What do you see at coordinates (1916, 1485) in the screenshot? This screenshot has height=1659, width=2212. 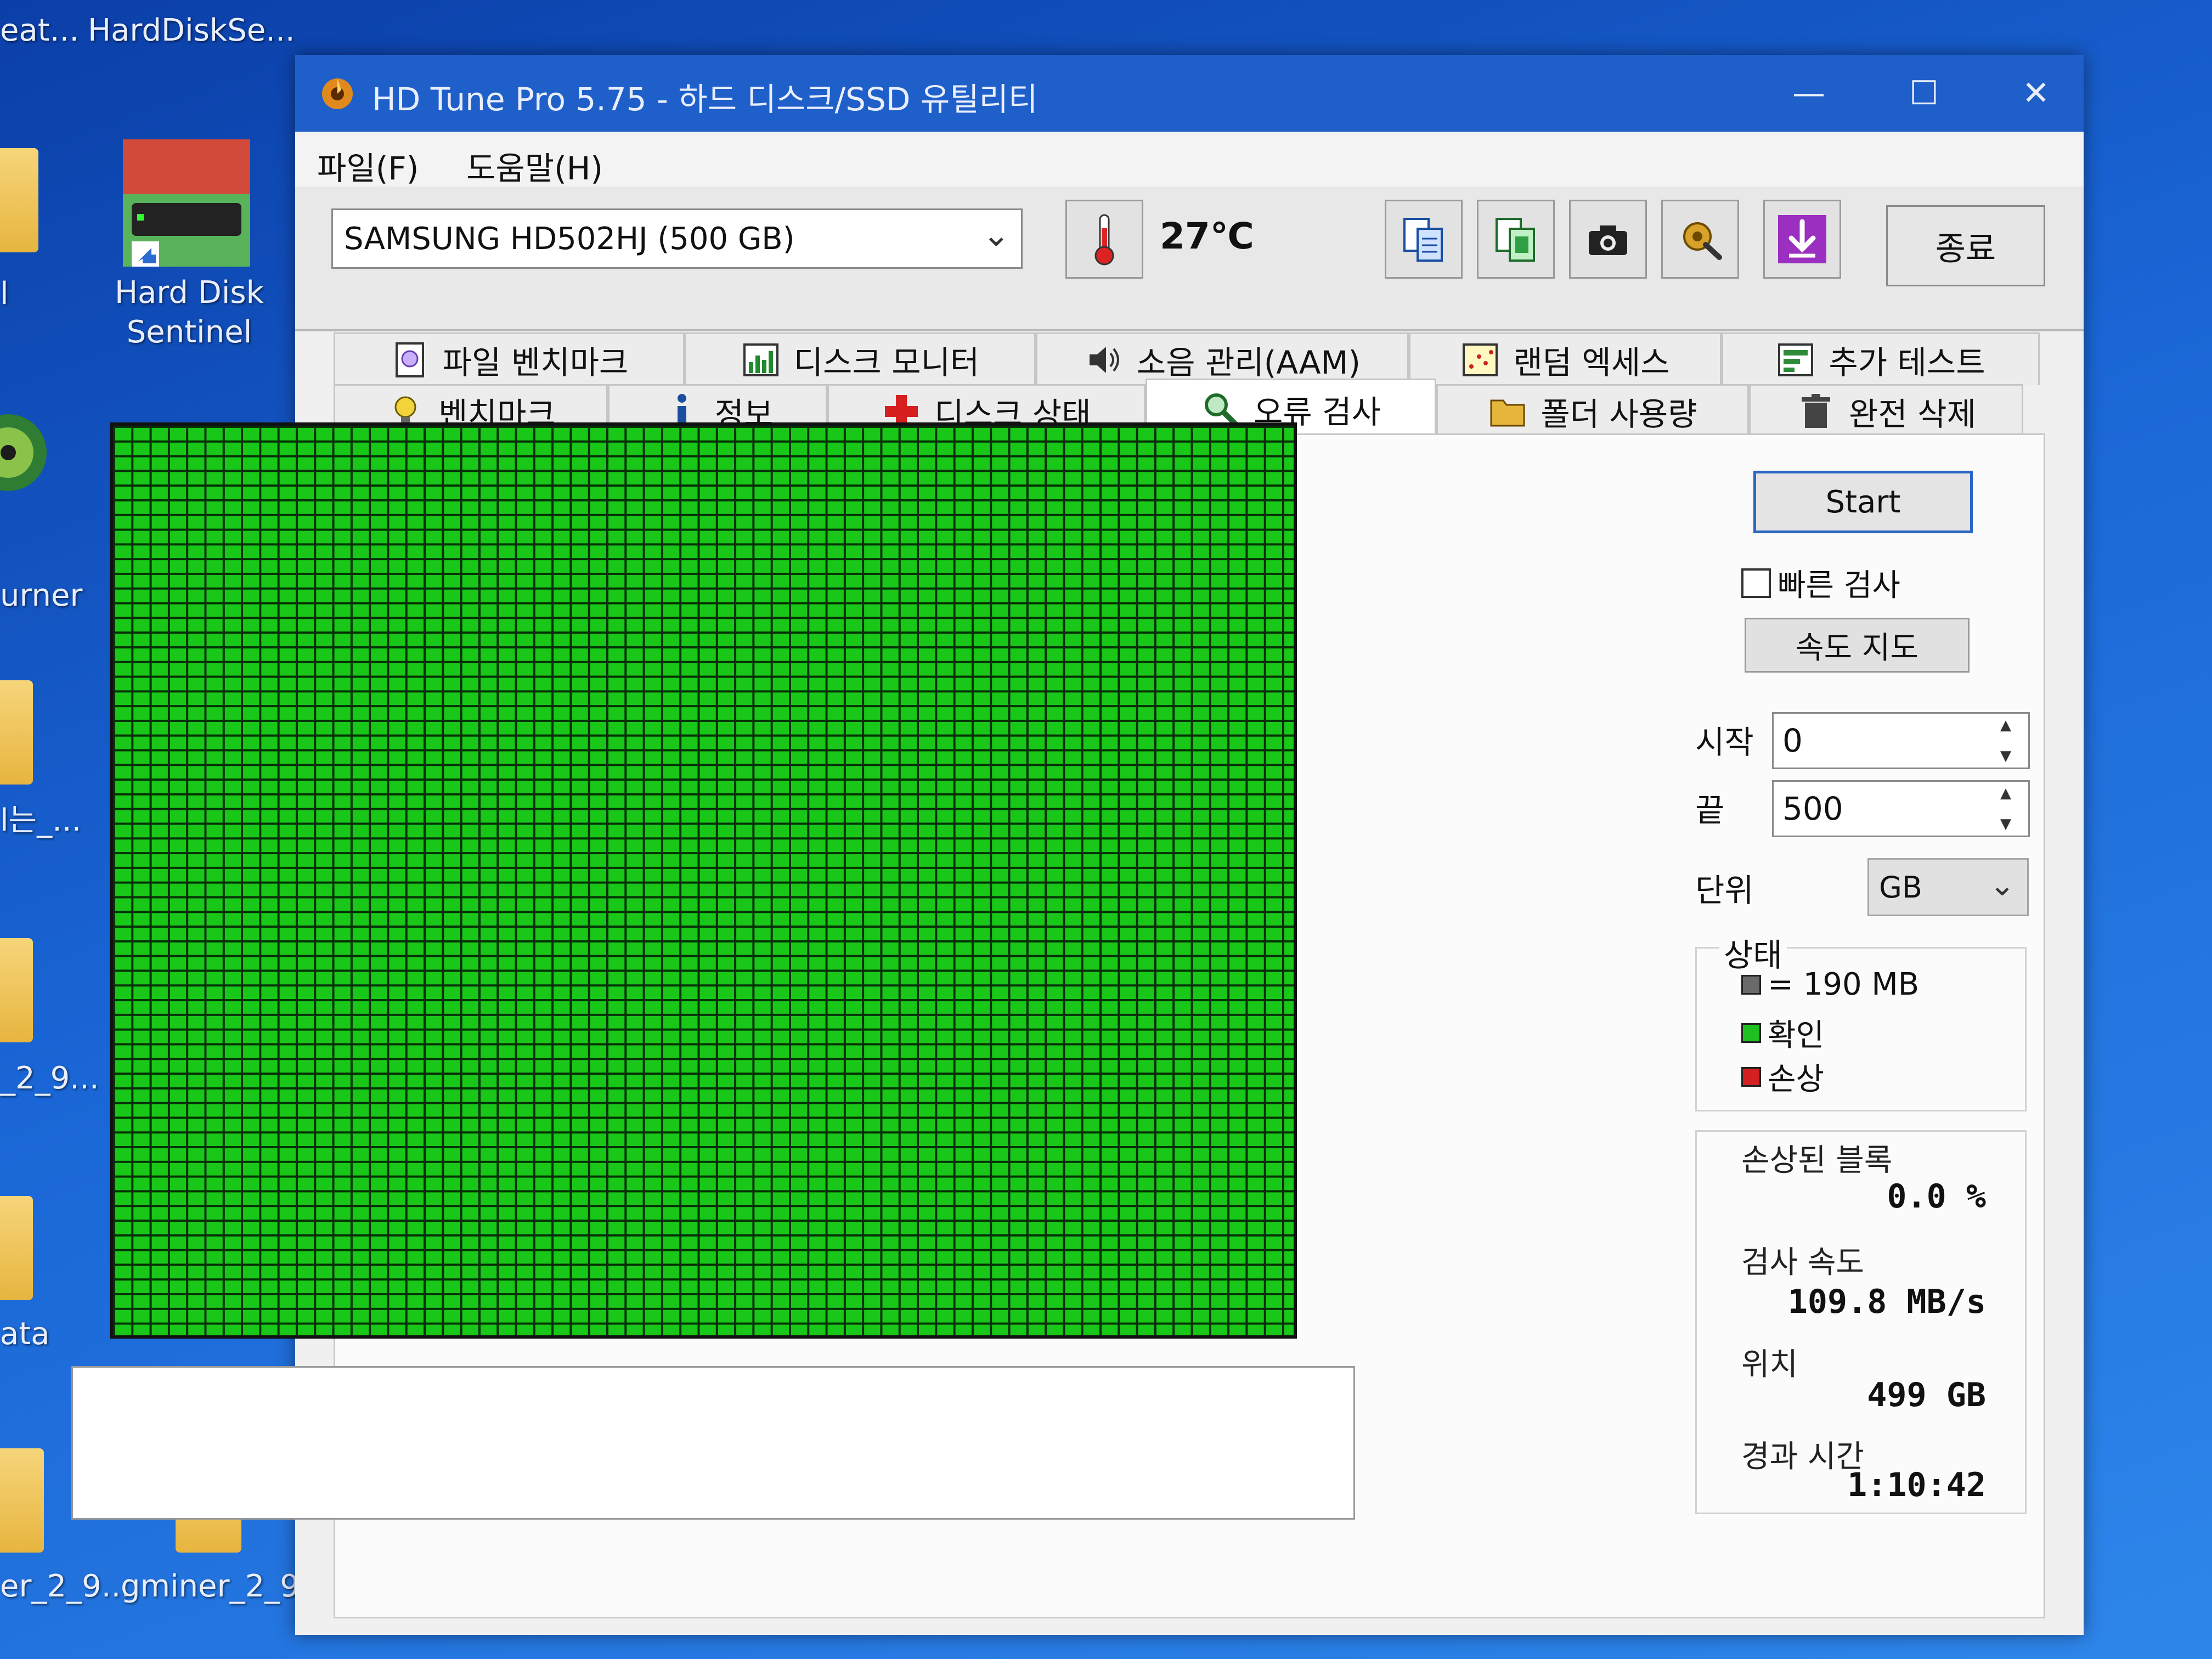 I see `elapsed-time-value: 1:10:42` at bounding box center [1916, 1485].